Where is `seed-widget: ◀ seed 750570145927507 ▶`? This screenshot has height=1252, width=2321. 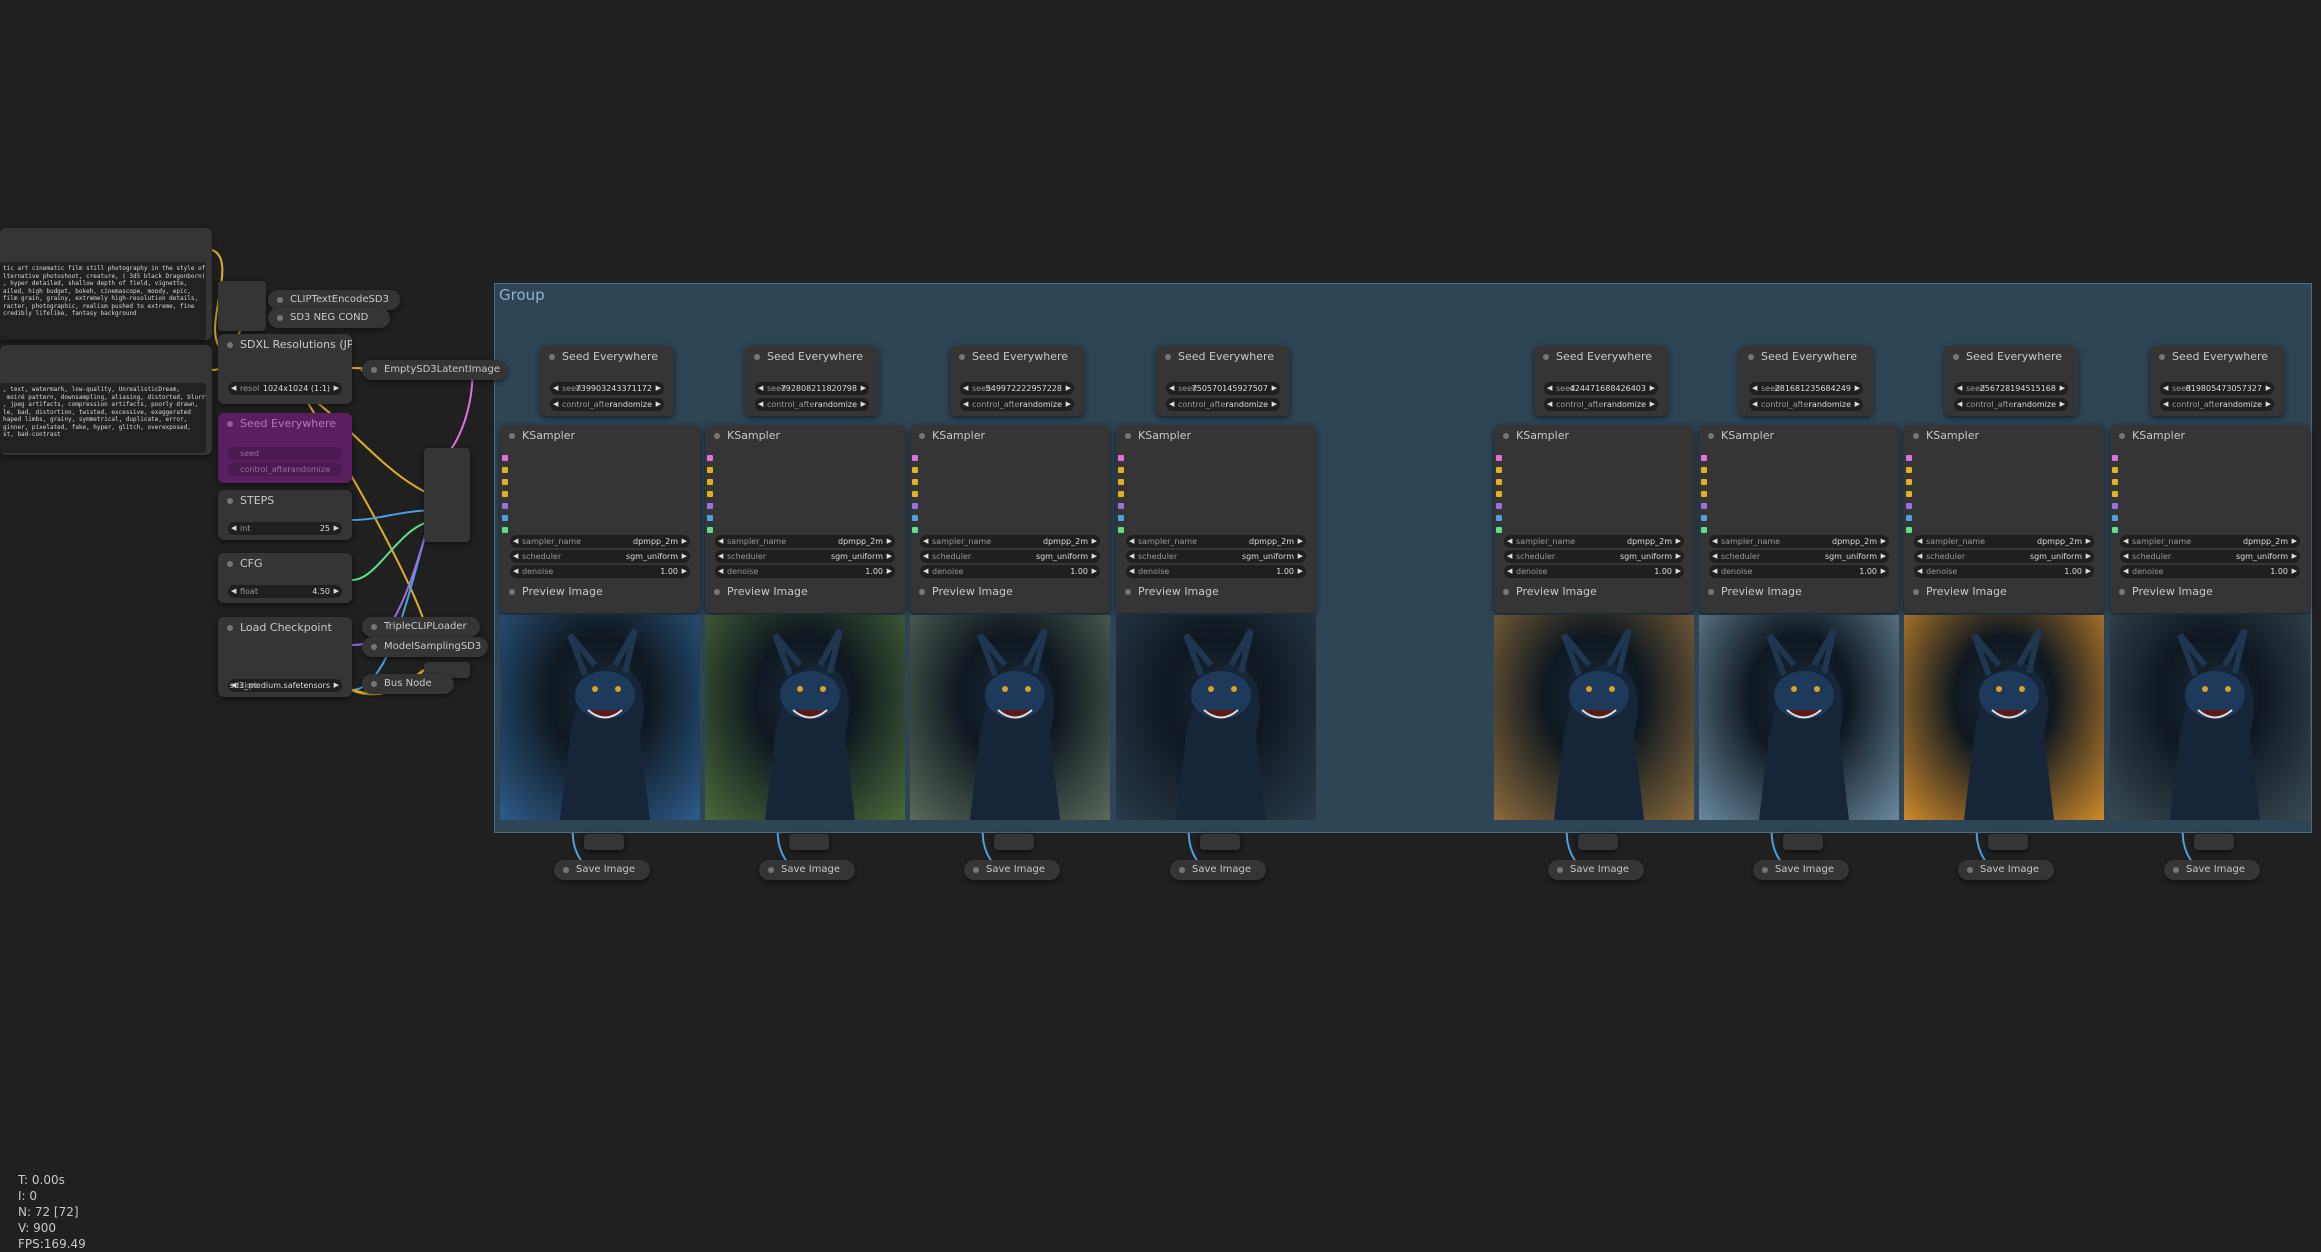 seed-widget: ◀ seed 750570145927507 ▶ is located at coordinates (1223, 388).